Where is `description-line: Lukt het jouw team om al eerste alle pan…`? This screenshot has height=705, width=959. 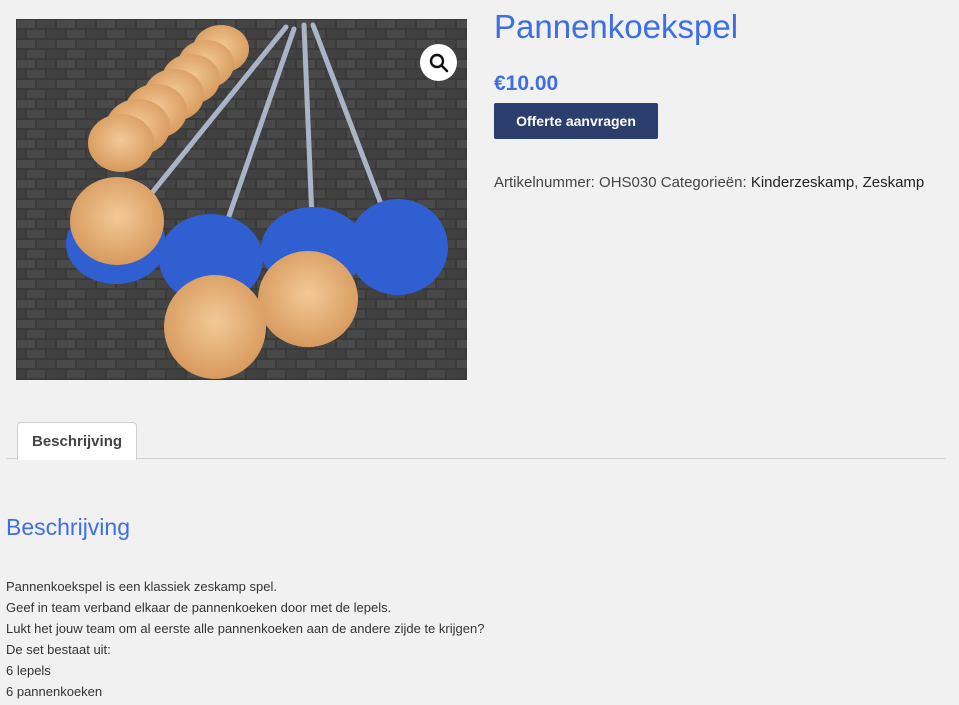 description-line: Lukt het jouw team om al eerste alle pan… is located at coordinates (245, 628).